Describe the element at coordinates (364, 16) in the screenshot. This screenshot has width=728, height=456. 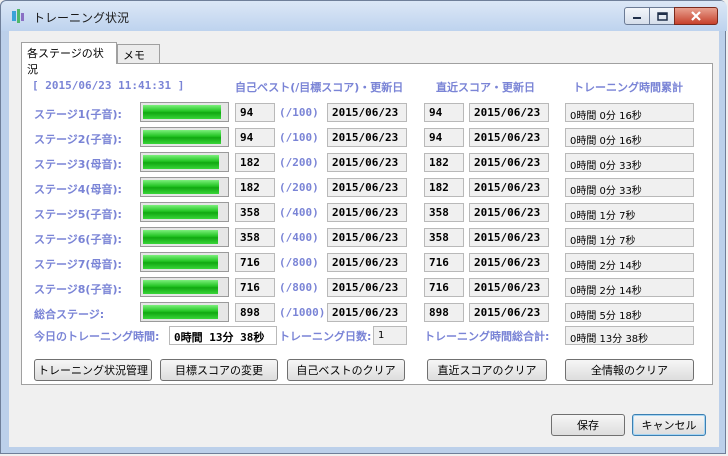
I see `title-bar: トレーニング状況` at that location.